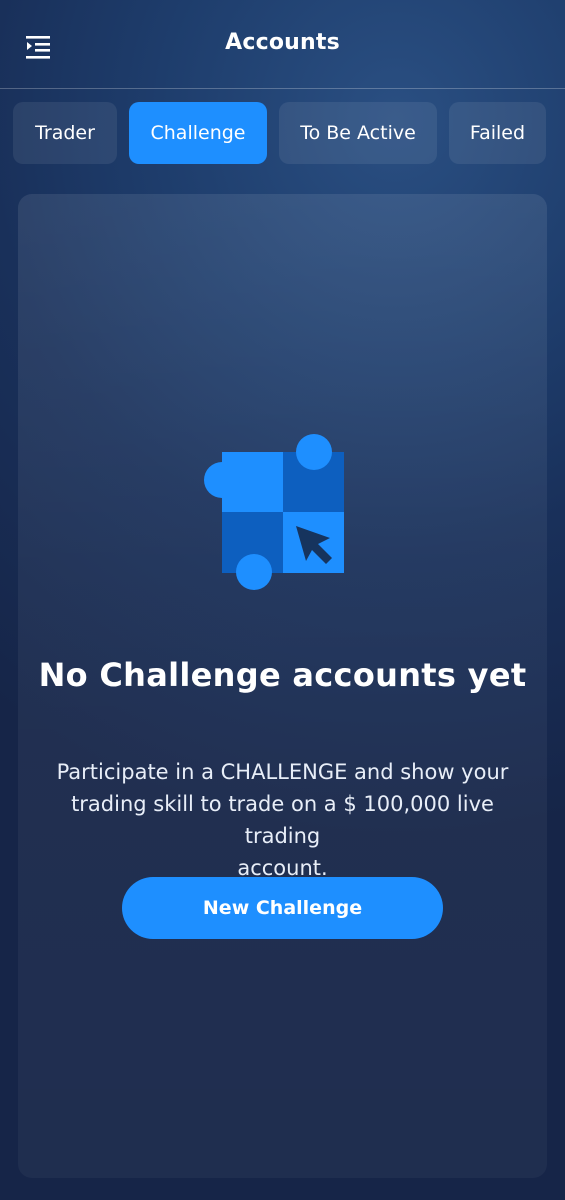  Describe the element at coordinates (282, 675) in the screenshot. I see `empty-state-title: No Challenge accounts yet` at that location.